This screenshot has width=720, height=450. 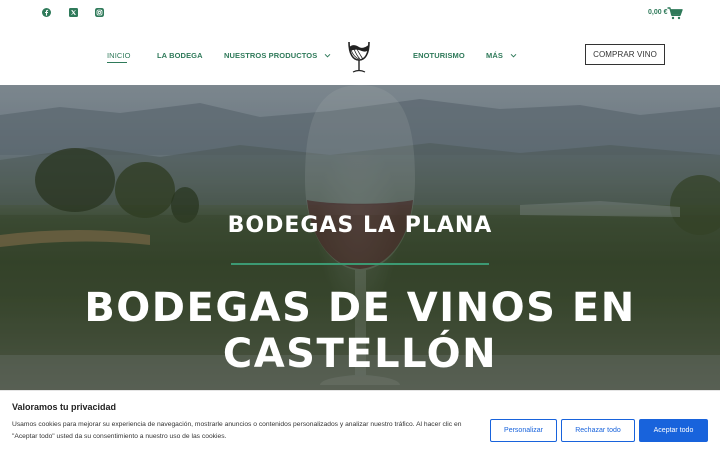 What do you see at coordinates (494, 55) in the screenshot?
I see `nav-item-label: MÁS` at bounding box center [494, 55].